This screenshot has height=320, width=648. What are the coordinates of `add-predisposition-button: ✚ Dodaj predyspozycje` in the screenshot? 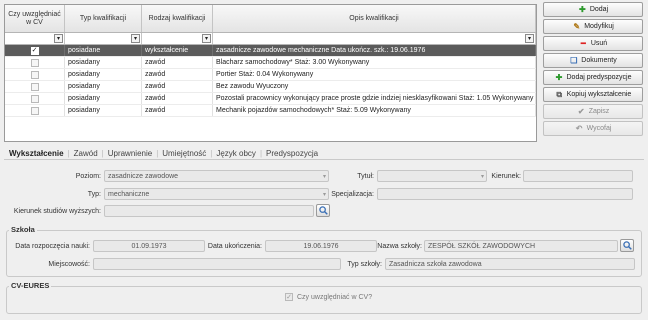 It's located at (593, 77).